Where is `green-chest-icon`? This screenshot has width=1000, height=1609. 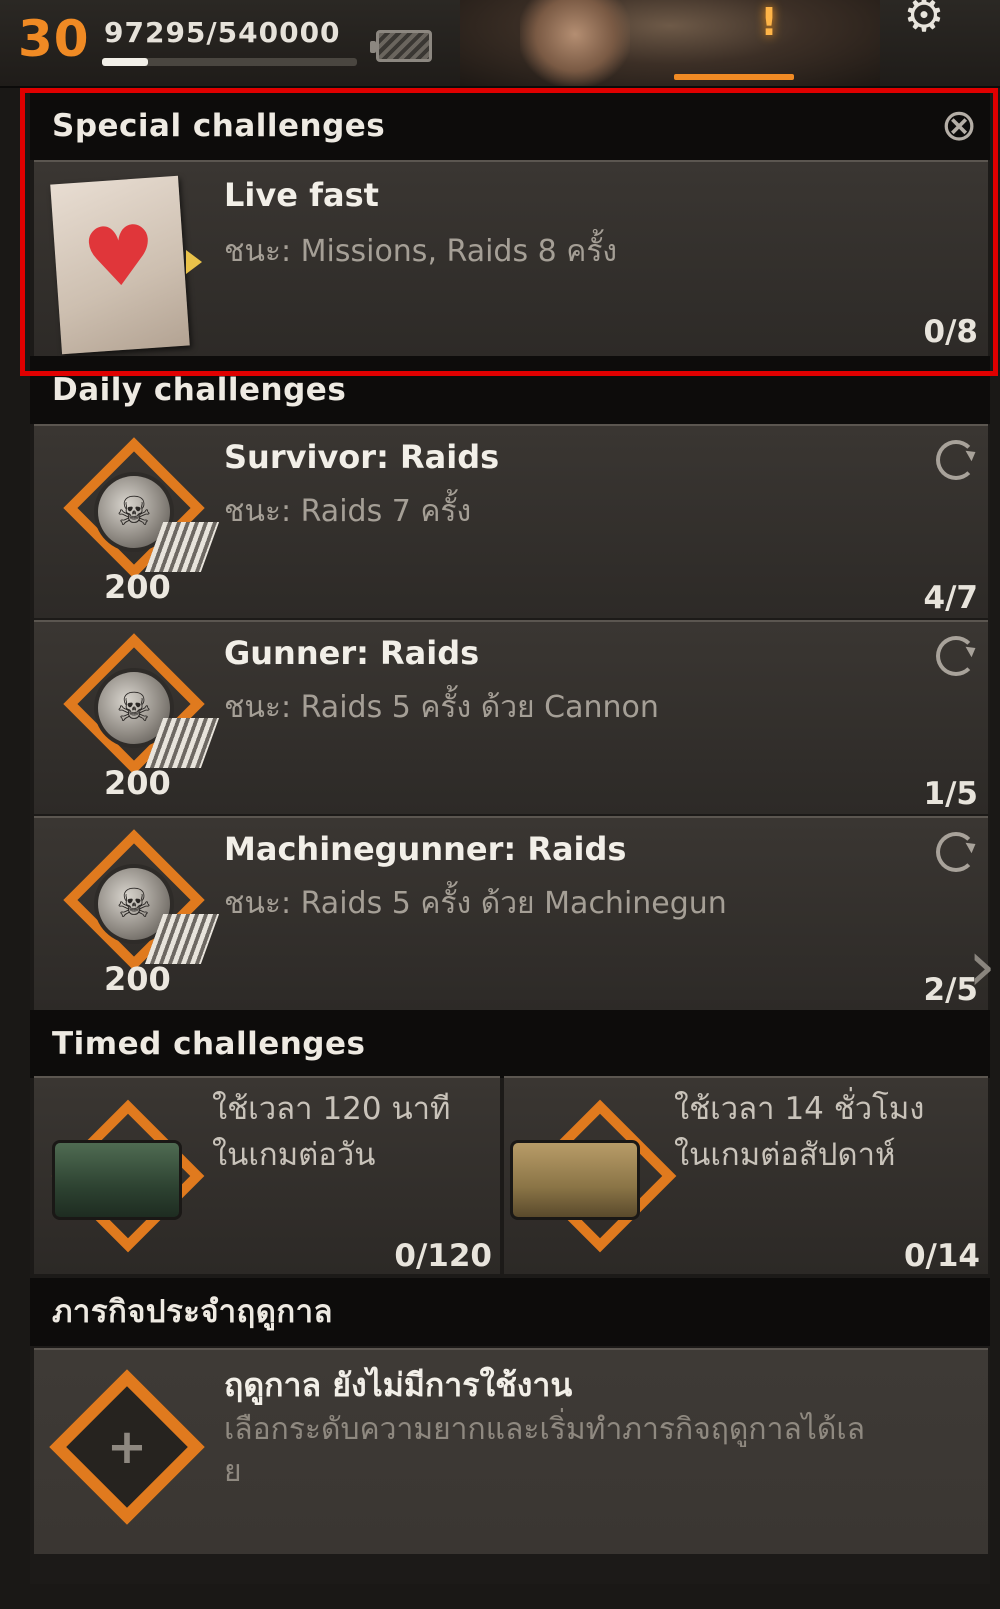
green-chest-icon is located at coordinates (117, 1180).